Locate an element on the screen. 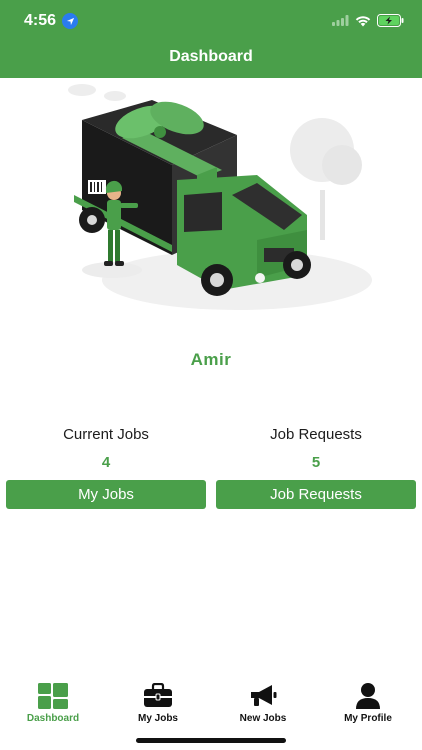 The width and height of the screenshot is (422, 750). tab-new-jobs: New Jobs is located at coordinates (263, 703).